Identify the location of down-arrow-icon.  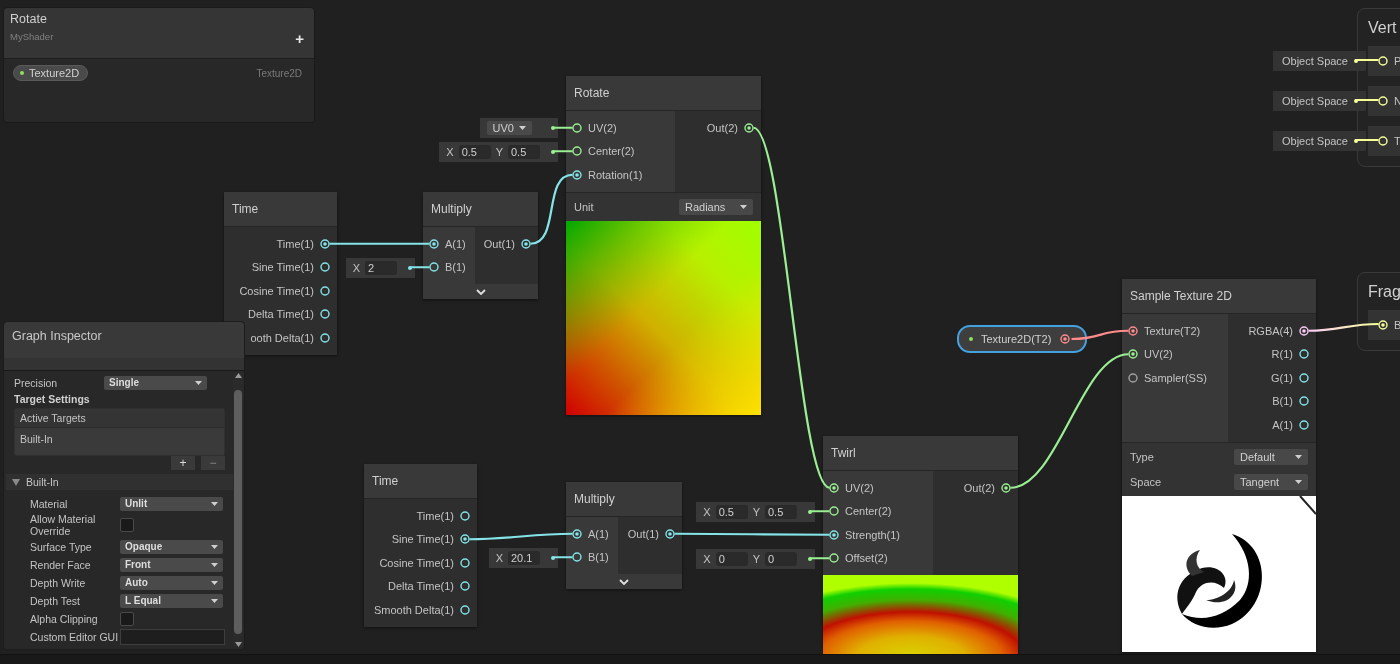
(238, 644).